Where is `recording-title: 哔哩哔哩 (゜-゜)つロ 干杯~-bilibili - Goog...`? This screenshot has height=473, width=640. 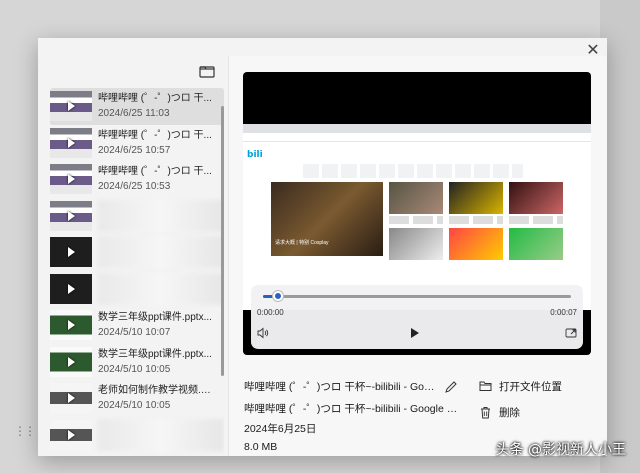
recording-title: 哔哩哔哩 (゜-゜)つロ 干杯~-bilibili - Goog... is located at coordinates (340, 387).